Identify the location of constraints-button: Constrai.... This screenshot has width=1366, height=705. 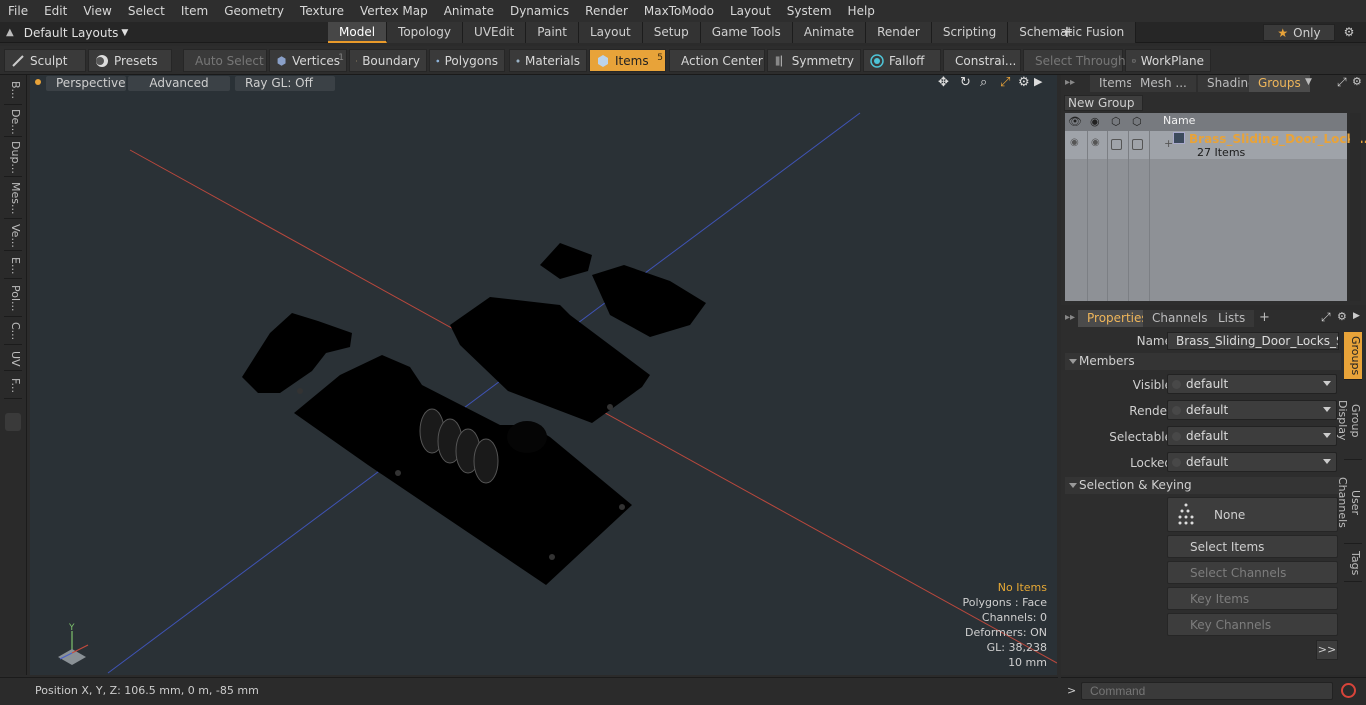
(982, 60).